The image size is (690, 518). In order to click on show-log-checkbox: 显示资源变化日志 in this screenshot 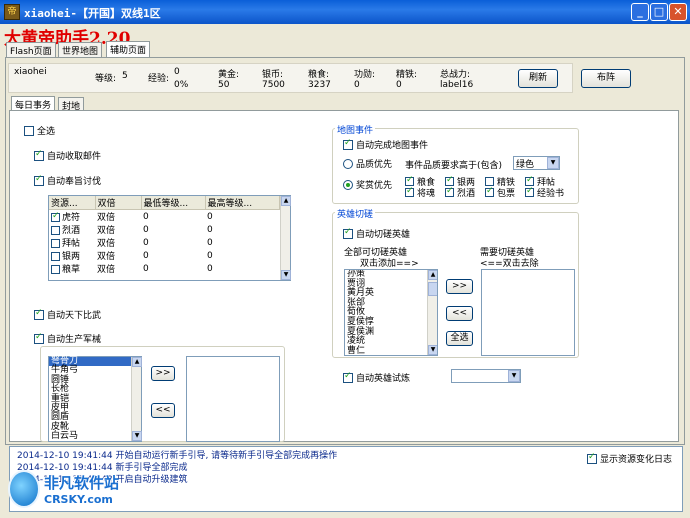, I will do `click(630, 458)`.